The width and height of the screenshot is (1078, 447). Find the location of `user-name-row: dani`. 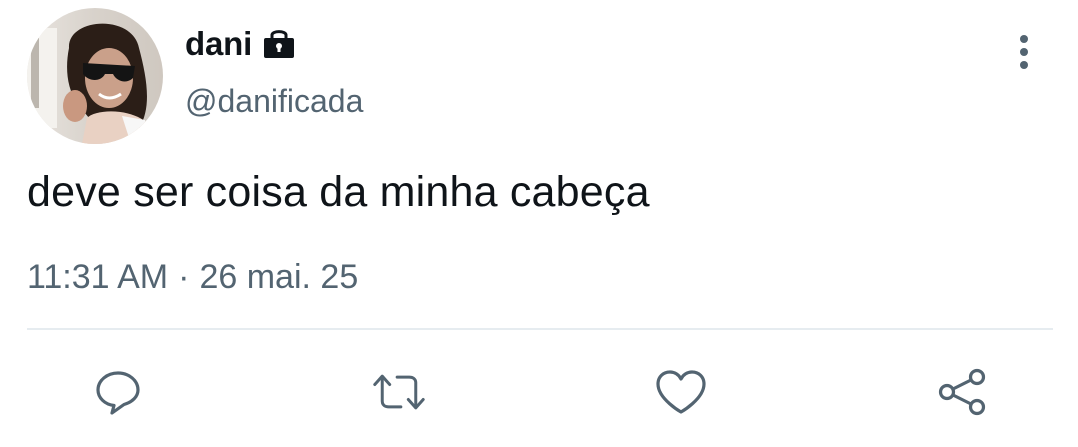

user-name-row: dani is located at coordinates (240, 44).